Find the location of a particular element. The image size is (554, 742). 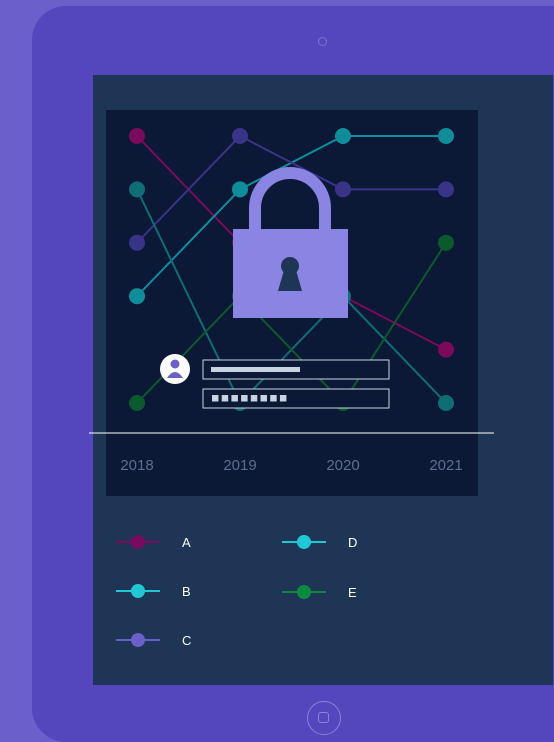

data-point-e-2018 is located at coordinates (137, 403).